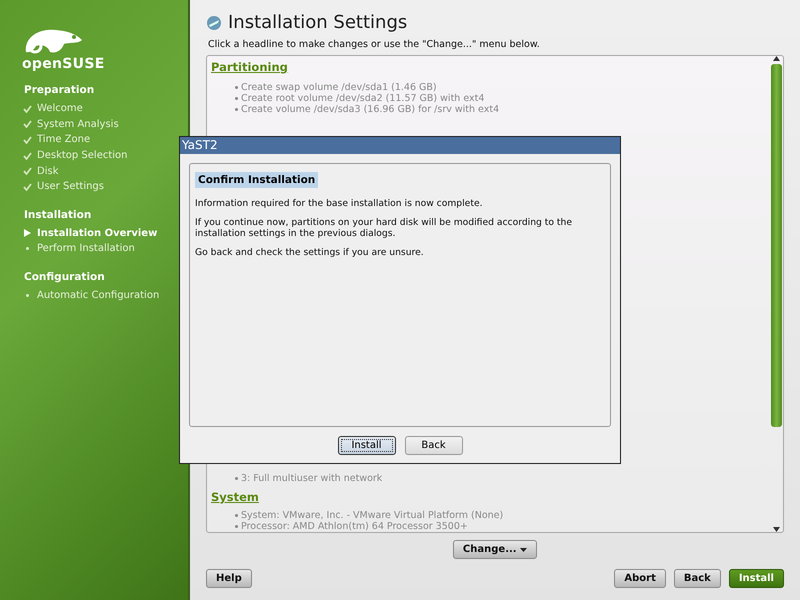 The width and height of the screenshot is (800, 600). I want to click on help-button: Help, so click(229, 578).